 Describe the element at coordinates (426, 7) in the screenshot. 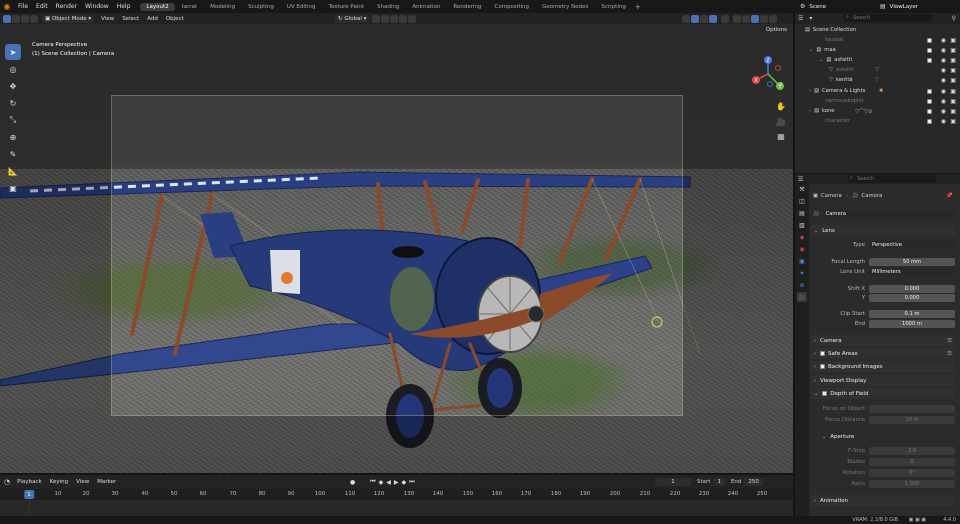

I see `workspace-tab-animation: Animation` at that location.